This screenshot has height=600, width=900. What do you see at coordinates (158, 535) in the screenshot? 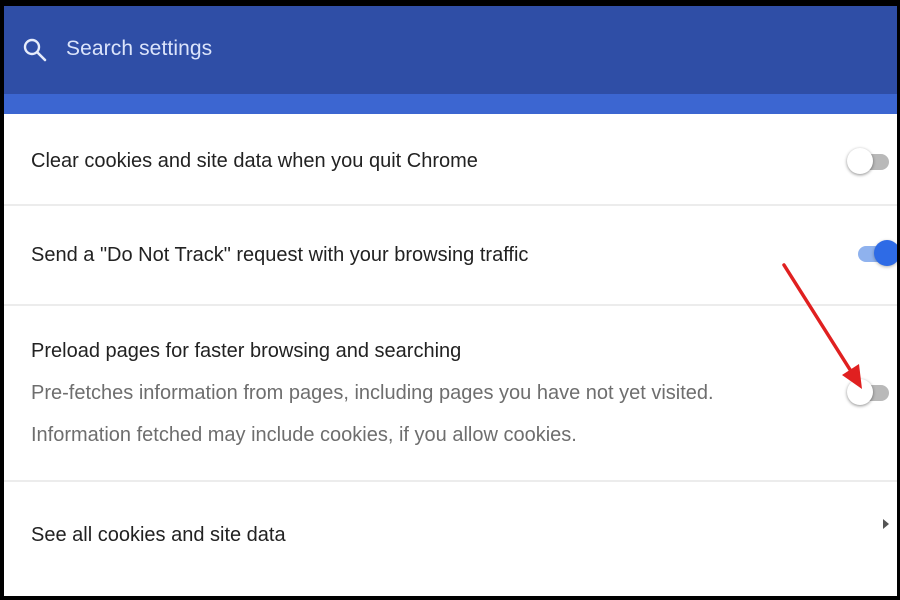
I see `setting-label: See all cookies and site data` at bounding box center [158, 535].